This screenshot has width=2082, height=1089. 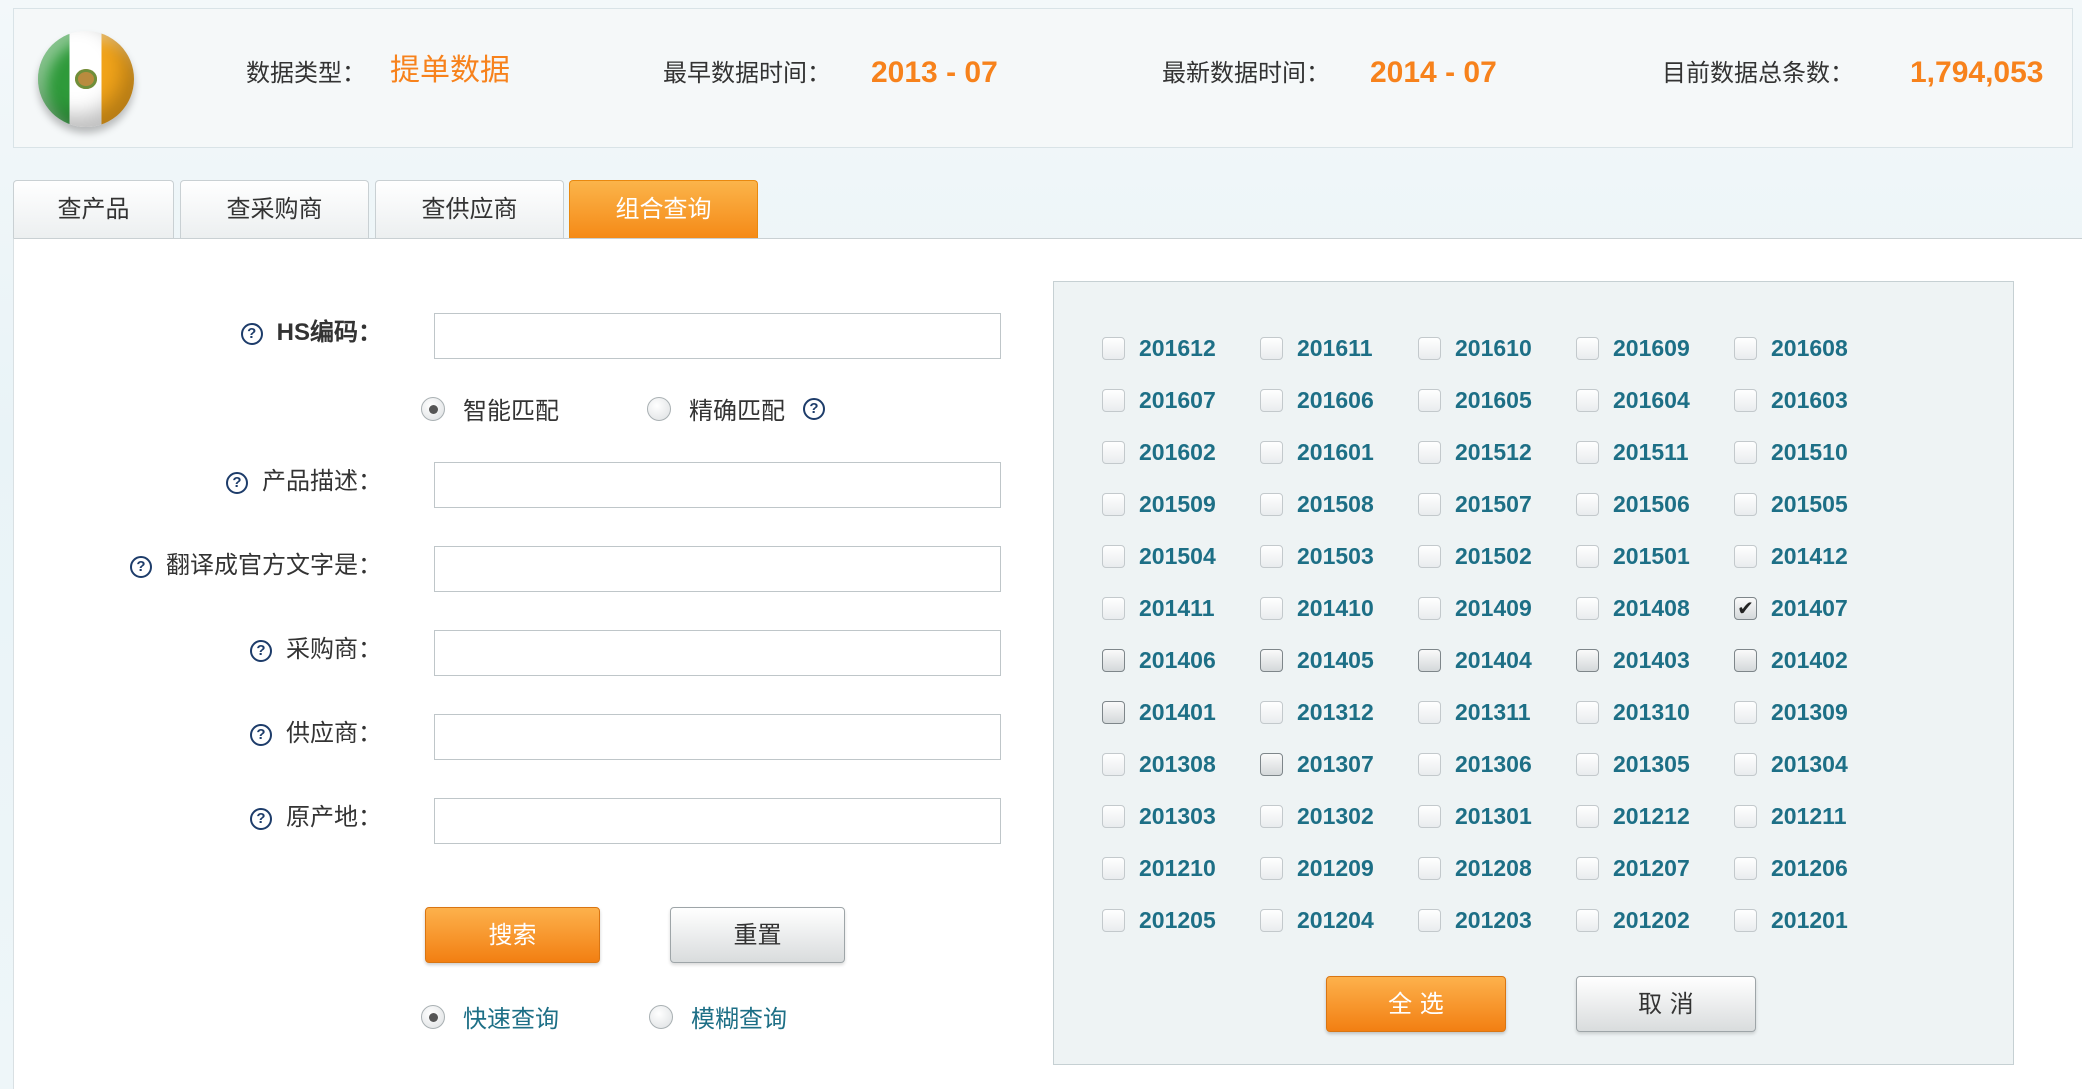 I want to click on month-checkbox-item: 201611, so click(x=1339, y=348).